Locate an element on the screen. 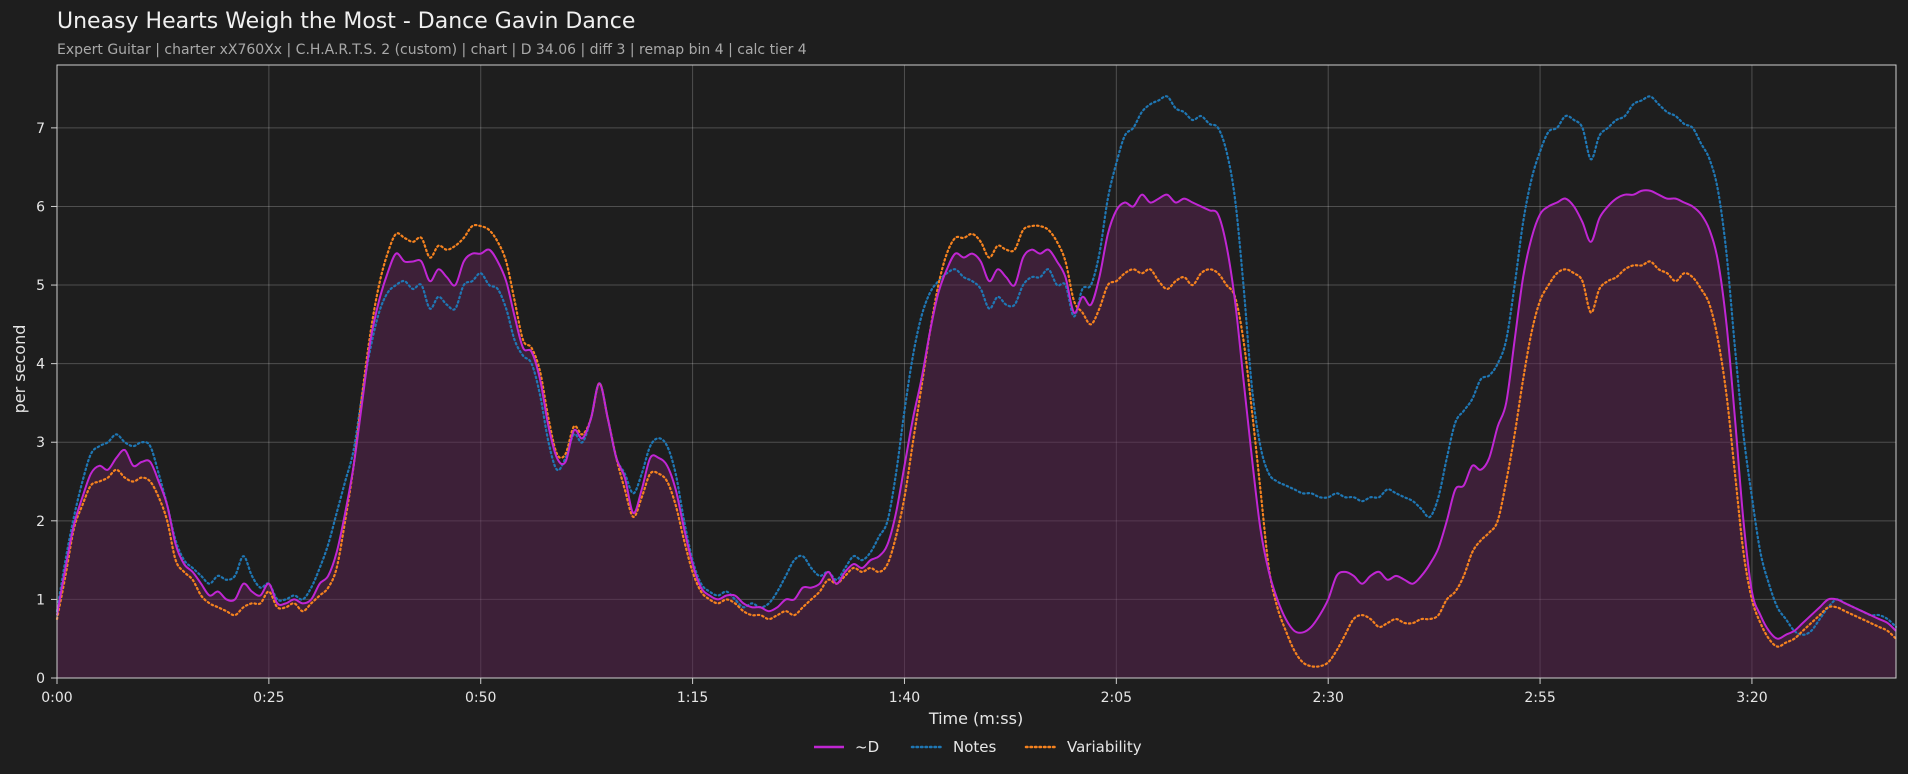 The width and height of the screenshot is (1908, 774). x-tick-label: 1:15 is located at coordinates (692, 698).